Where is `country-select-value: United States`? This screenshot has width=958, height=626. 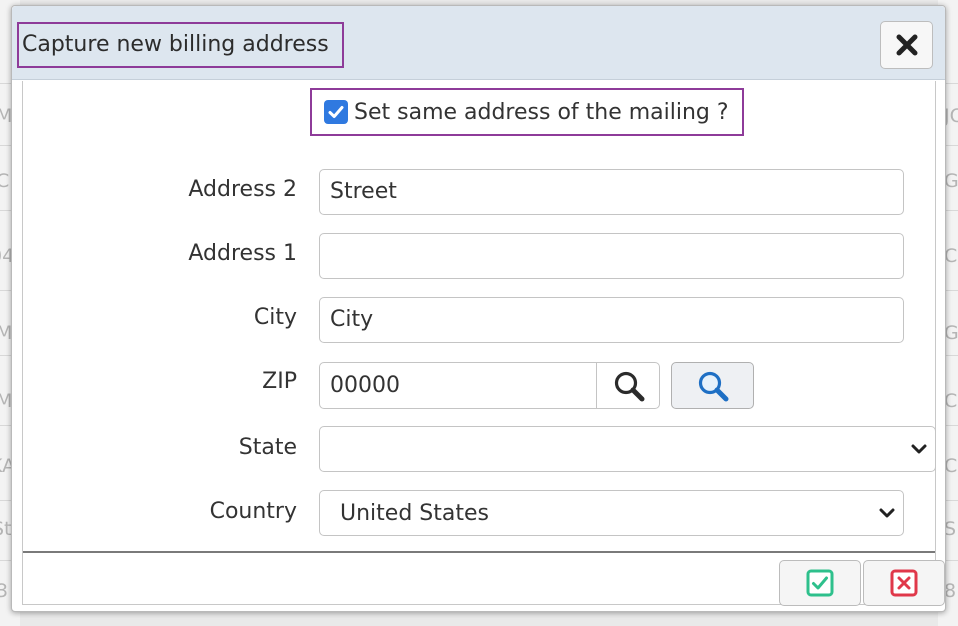 country-select-value: United States is located at coordinates (414, 513).